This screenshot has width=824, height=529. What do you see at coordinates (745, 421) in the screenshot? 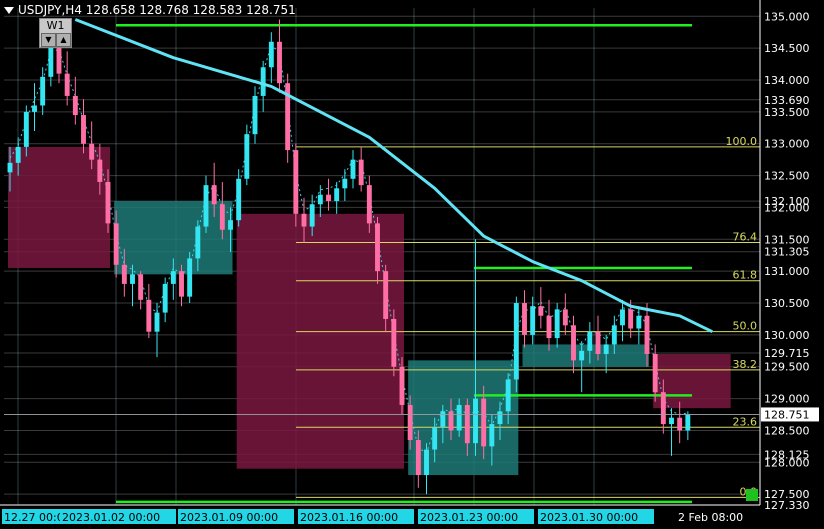
I see `fib-label: 23.6` at bounding box center [745, 421].